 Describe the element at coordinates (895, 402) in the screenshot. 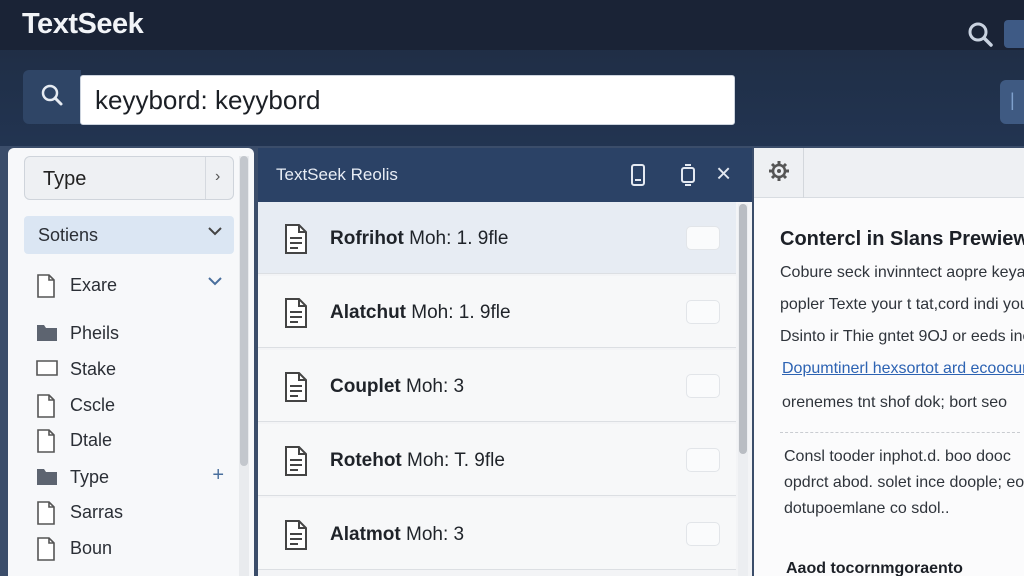

I see `preview-line: orenemes tnt shof dok; bort seo` at that location.